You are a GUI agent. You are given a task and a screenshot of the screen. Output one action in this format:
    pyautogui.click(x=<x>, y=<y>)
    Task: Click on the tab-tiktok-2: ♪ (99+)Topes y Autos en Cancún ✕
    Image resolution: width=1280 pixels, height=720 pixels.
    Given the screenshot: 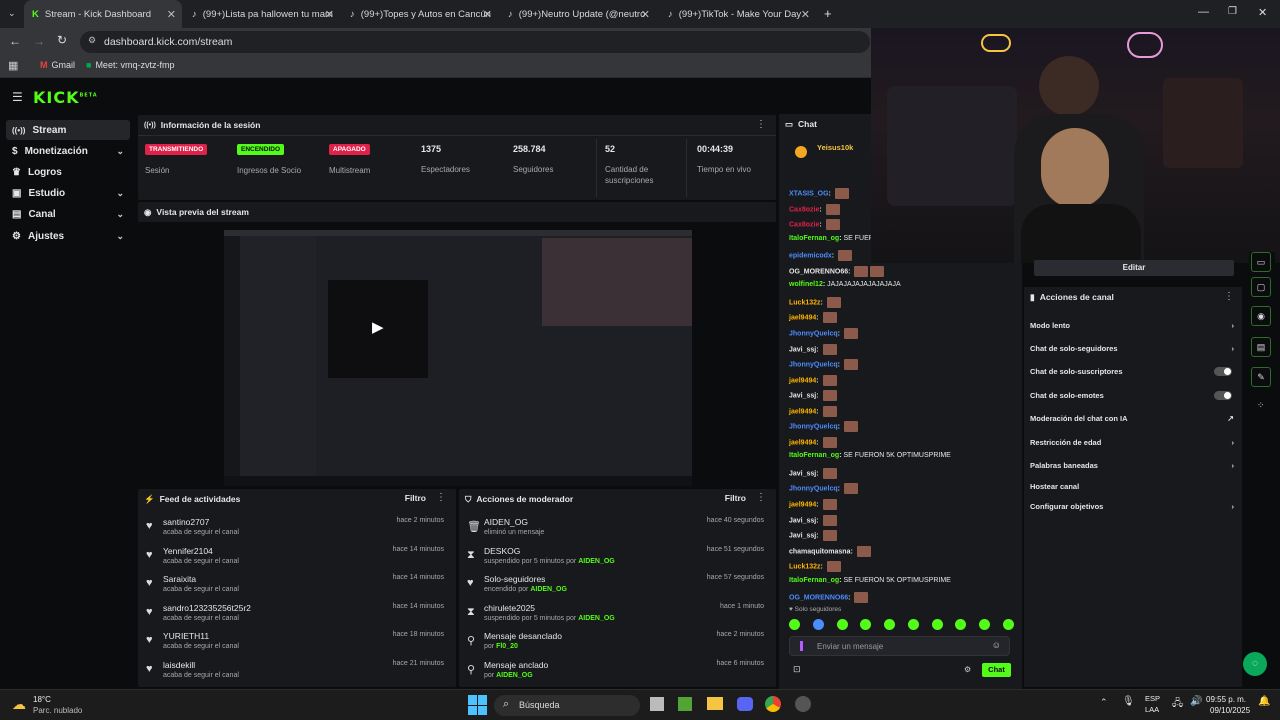 What is the action you would take?
    pyautogui.click(x=420, y=14)
    